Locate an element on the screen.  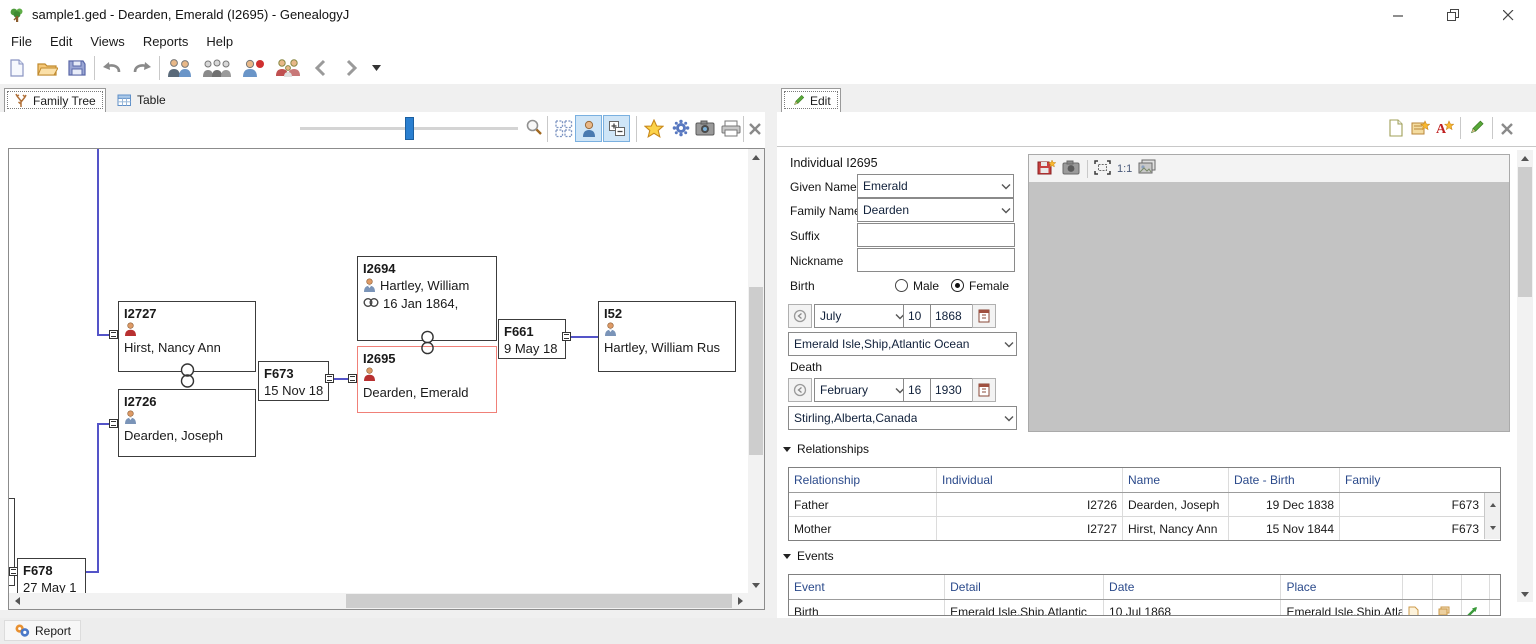
menu-file: File is located at coordinates (21, 41).